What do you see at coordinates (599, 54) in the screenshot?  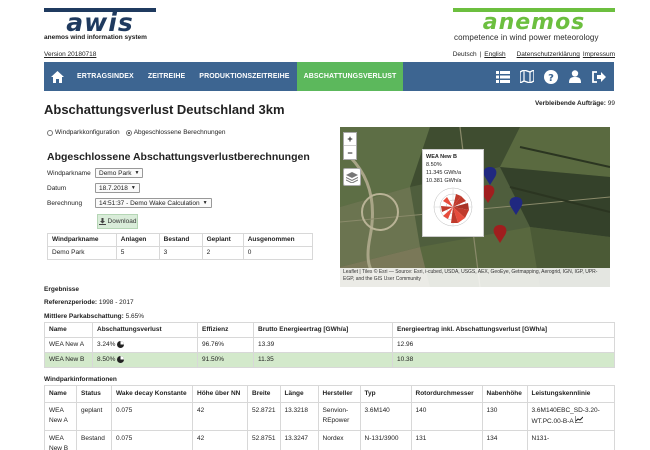 I see `imprint-link: Impressum` at bounding box center [599, 54].